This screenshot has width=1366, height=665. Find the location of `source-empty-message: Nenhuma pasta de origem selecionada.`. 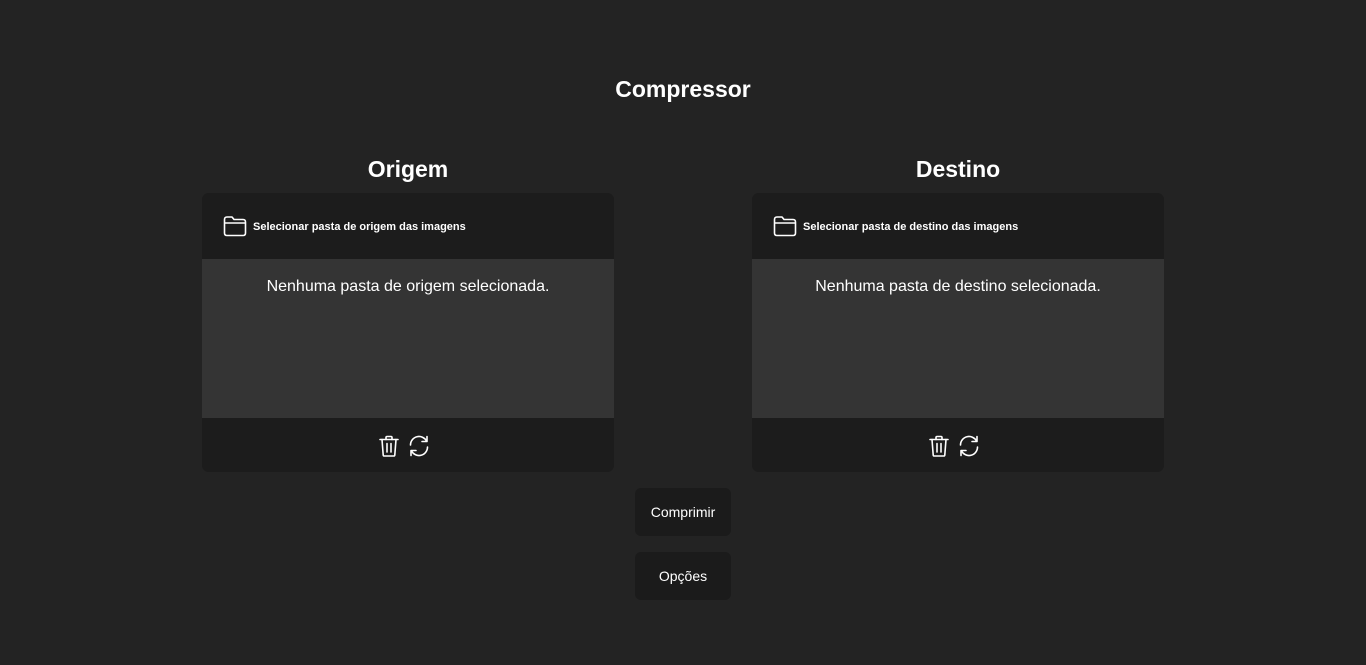

source-empty-message: Nenhuma pasta de origem selecionada. is located at coordinates (408, 286).